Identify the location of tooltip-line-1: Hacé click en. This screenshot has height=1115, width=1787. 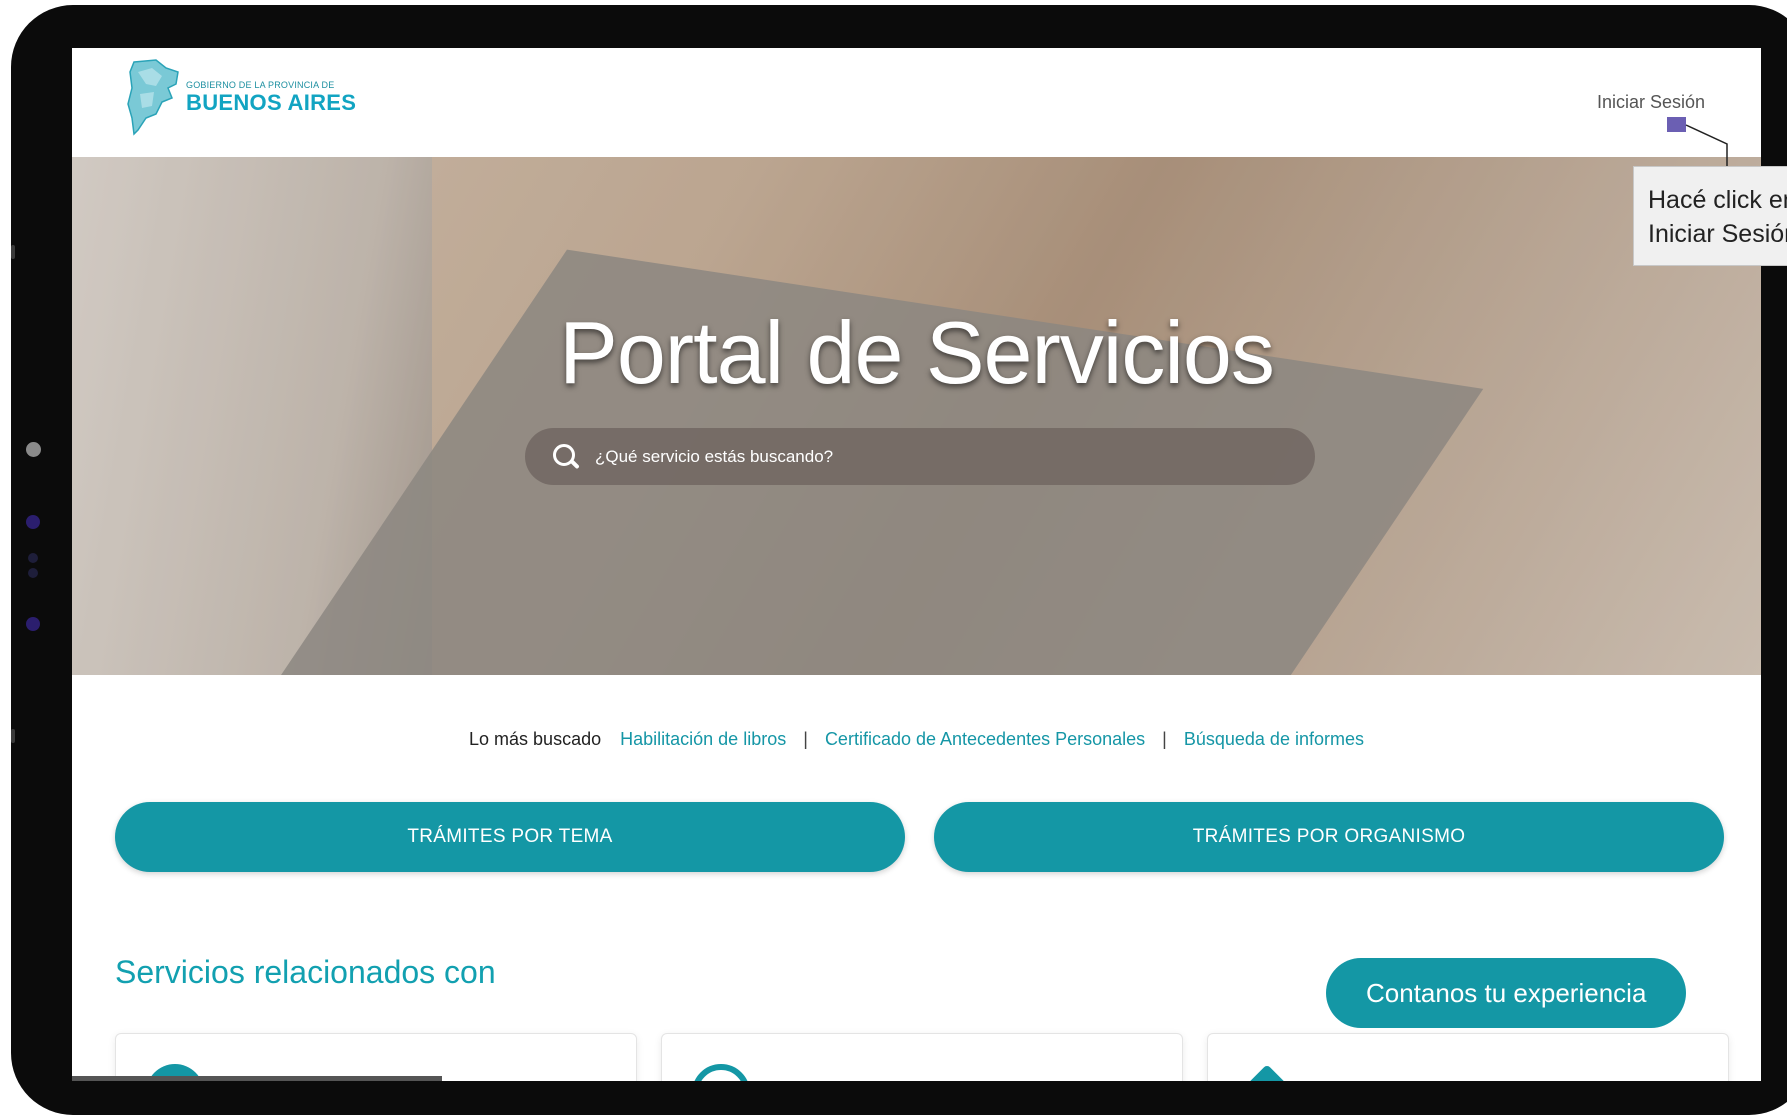
(1717, 200).